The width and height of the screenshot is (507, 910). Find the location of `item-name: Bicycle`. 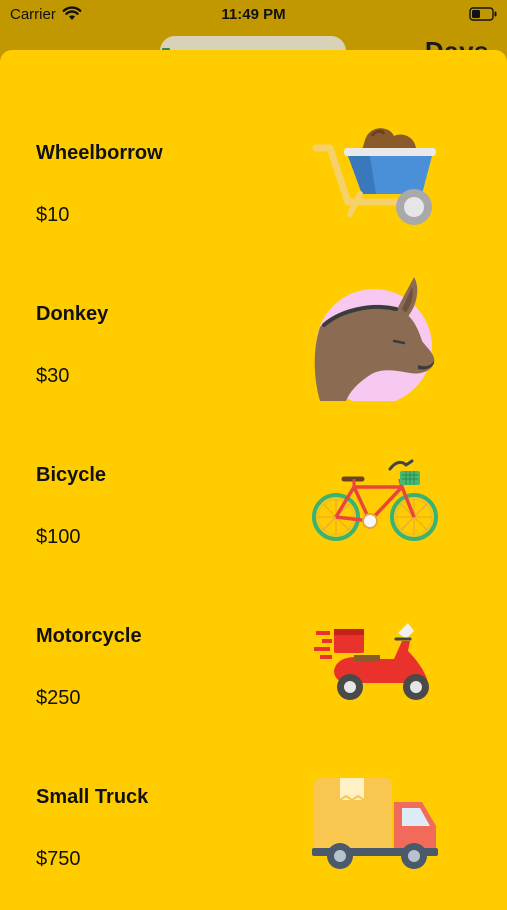

item-name: Bicycle is located at coordinates (71, 475).